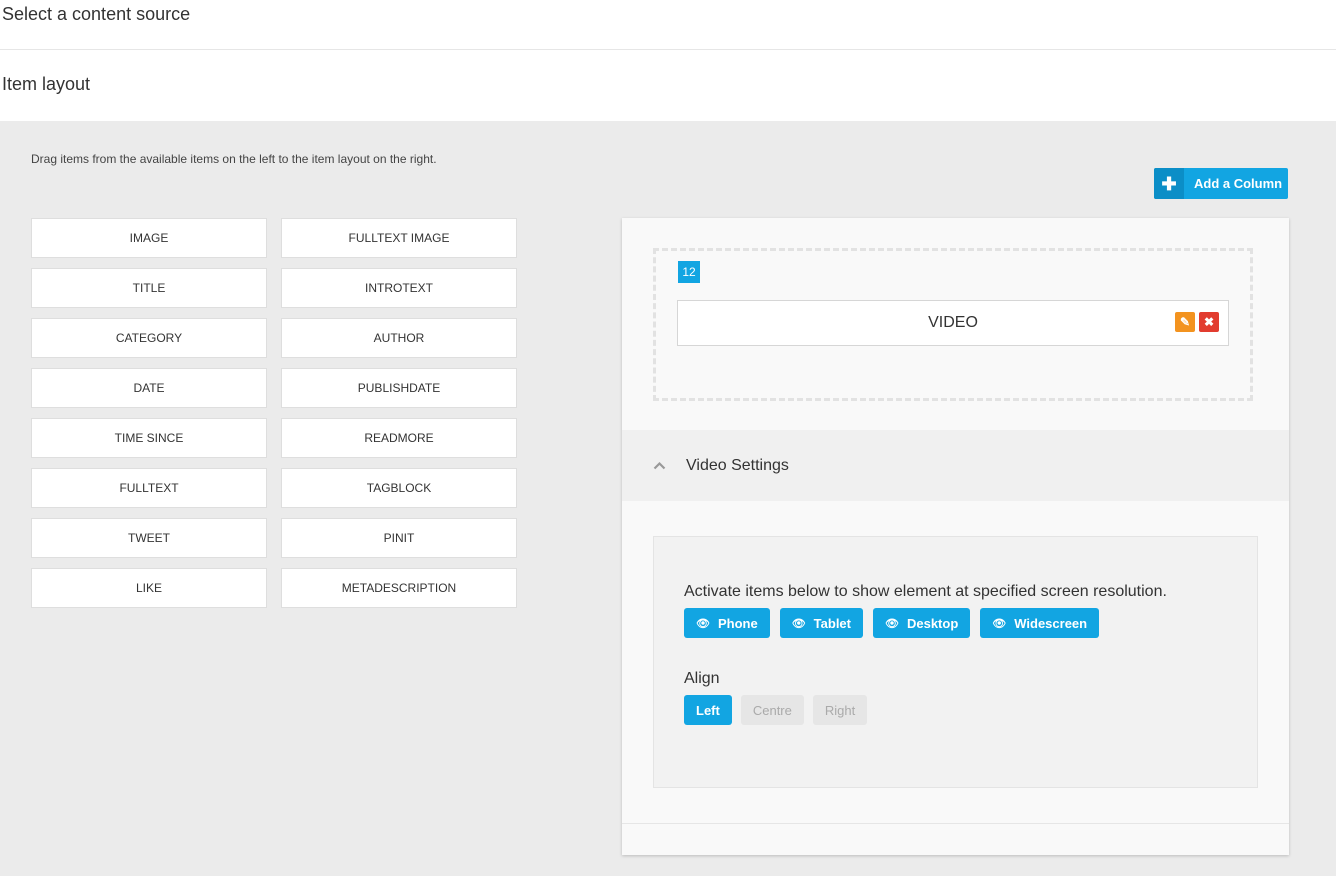 This screenshot has width=1336, height=876. Describe the element at coordinates (399, 488) in the screenshot. I see `available-item: TAGBLOCK` at that location.